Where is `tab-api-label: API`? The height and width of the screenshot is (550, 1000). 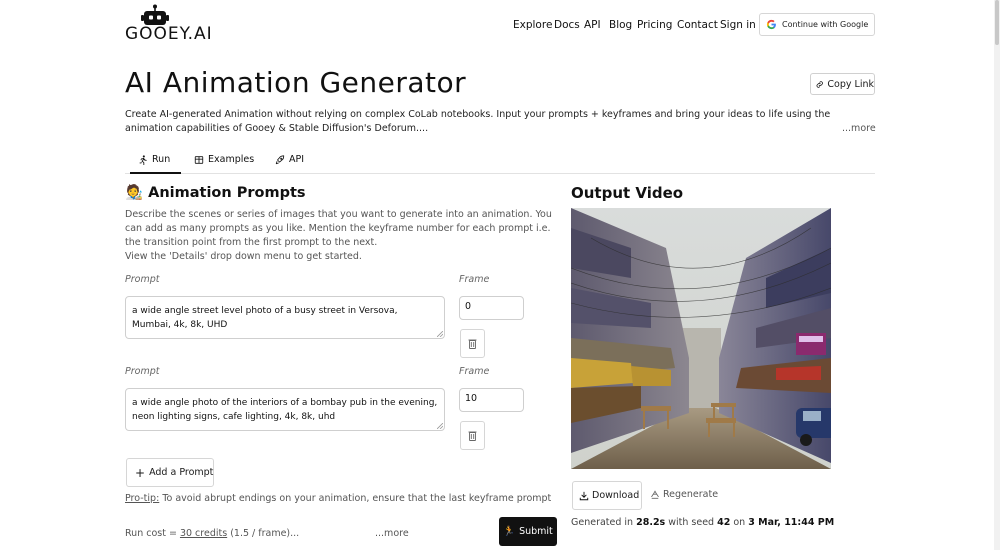
tab-api-label: API is located at coordinates (297, 159).